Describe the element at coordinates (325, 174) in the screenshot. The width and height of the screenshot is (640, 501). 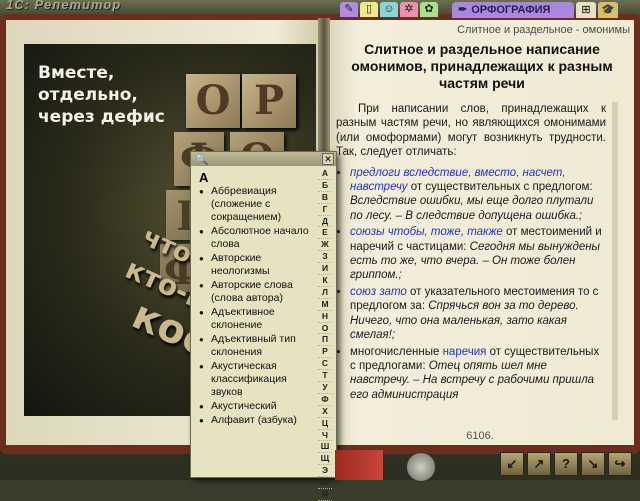
I see `alphabet-letter: А` at that location.